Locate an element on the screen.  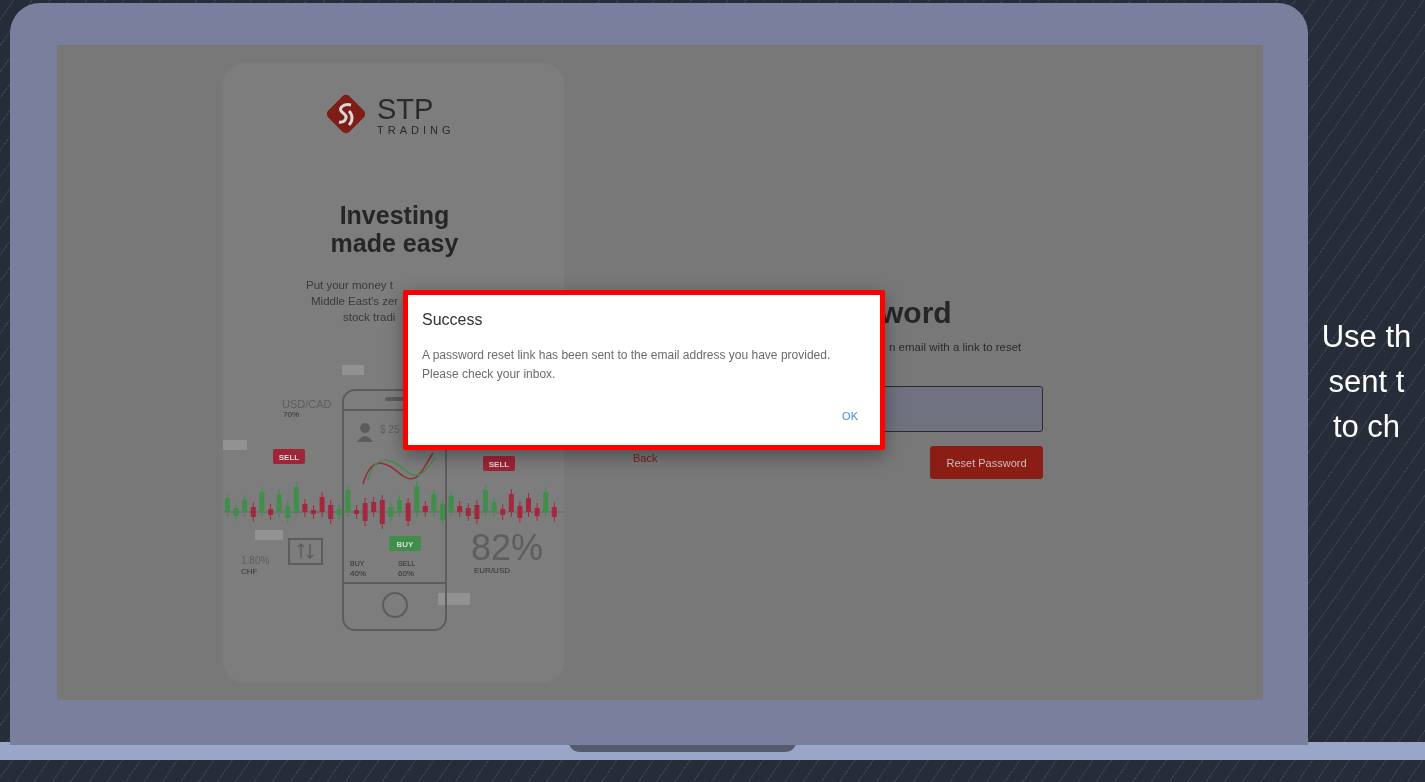
pair-value: 70% is located at coordinates (291, 414).